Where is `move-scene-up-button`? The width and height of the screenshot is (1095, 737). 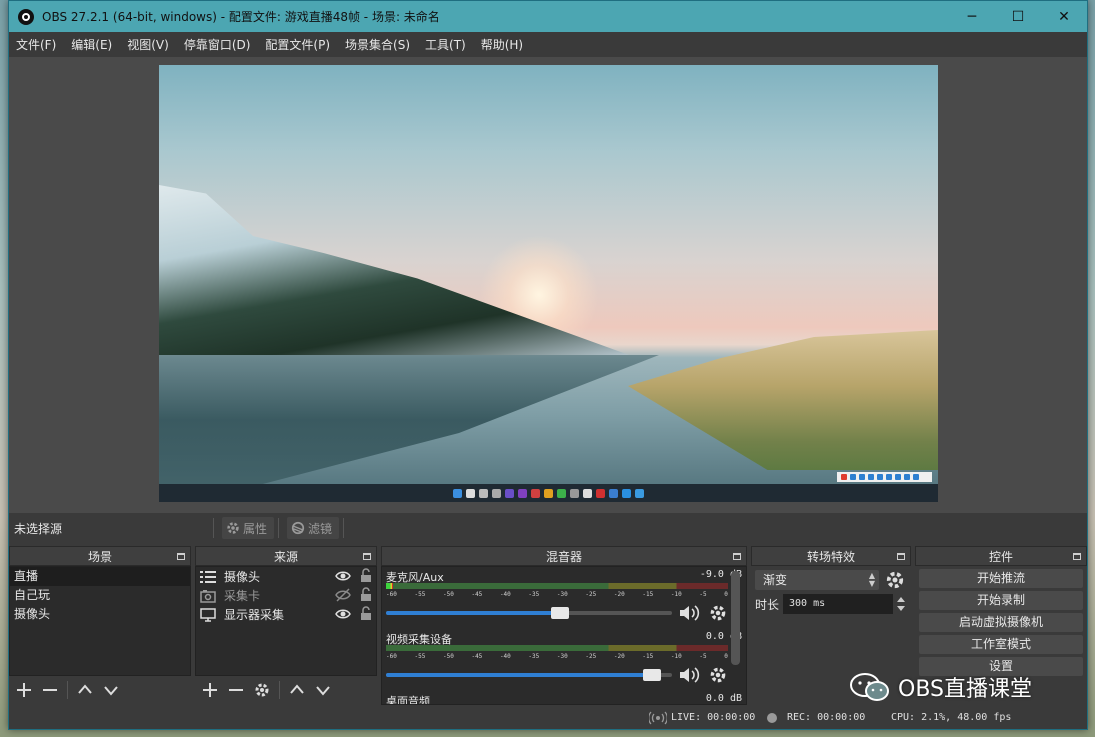
move-scene-up-button is located at coordinates (85, 690).